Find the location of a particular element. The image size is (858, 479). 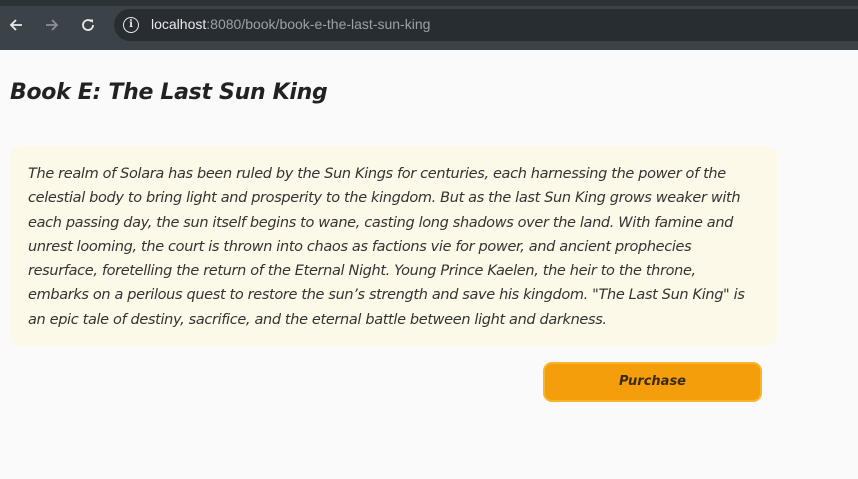

reload-icon is located at coordinates (88, 28).